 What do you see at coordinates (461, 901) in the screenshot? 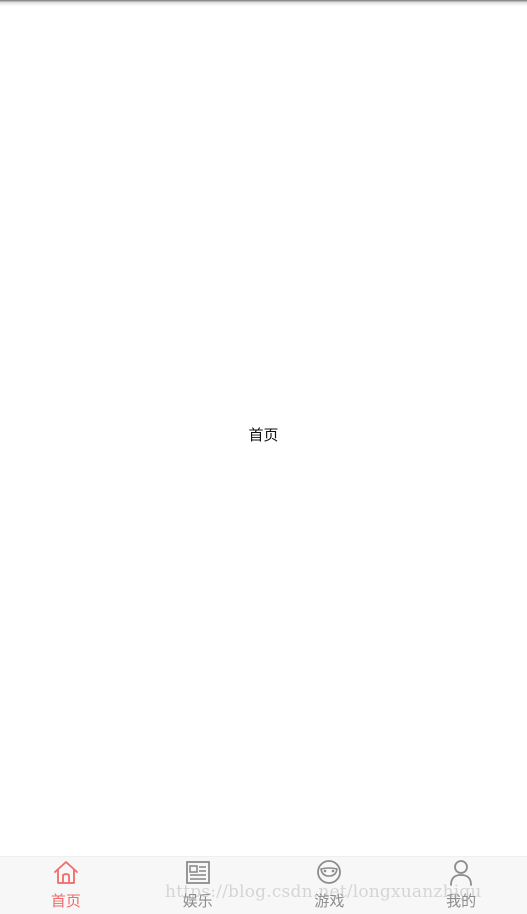
I see `tab-mine-label: 我的` at bounding box center [461, 901].